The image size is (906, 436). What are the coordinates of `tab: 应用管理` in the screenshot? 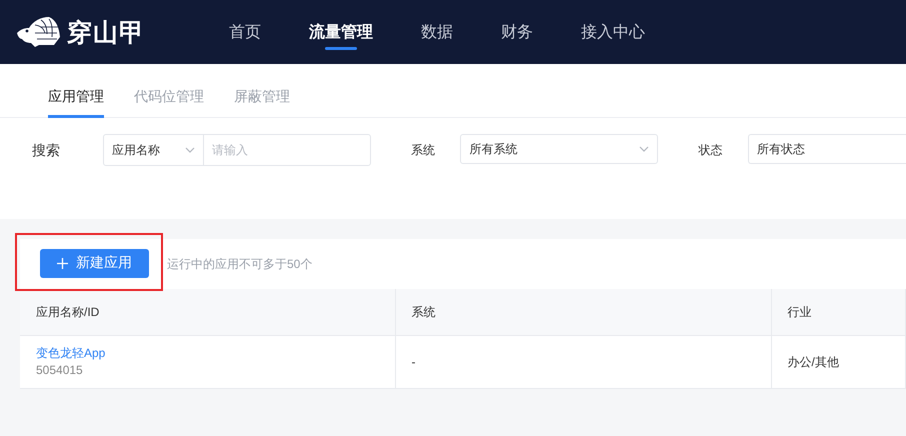 It's located at (76, 90).